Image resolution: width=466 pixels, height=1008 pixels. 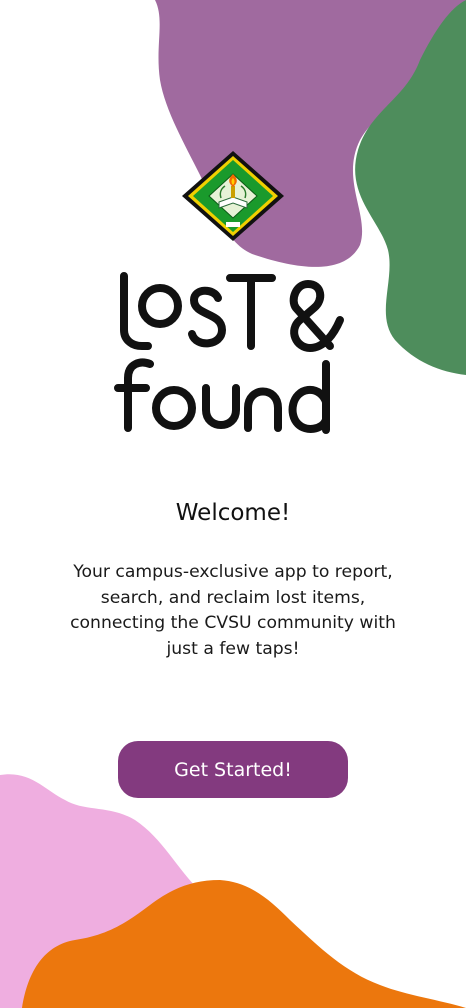 I want to click on university-seal-logo, so click(x=233, y=196).